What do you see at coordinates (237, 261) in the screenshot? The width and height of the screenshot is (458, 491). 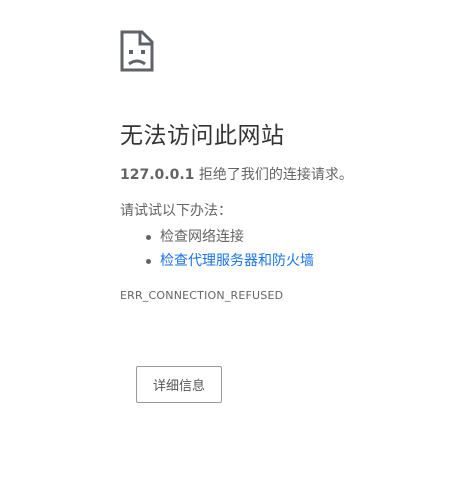 I see `check-proxy-firewall-link: 检查代理服务器和防火墙` at bounding box center [237, 261].